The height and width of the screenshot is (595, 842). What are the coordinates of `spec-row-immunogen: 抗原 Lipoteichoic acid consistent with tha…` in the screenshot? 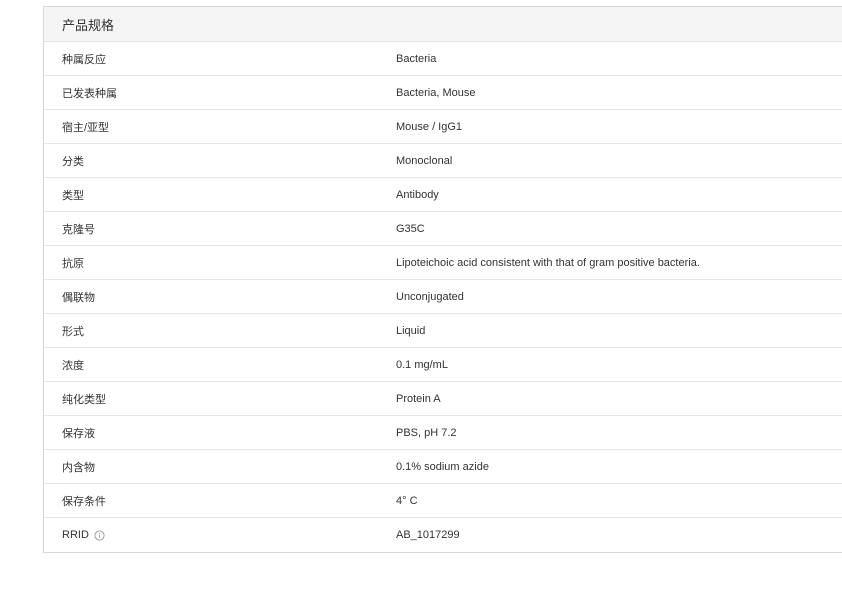 It's located at (443, 263).